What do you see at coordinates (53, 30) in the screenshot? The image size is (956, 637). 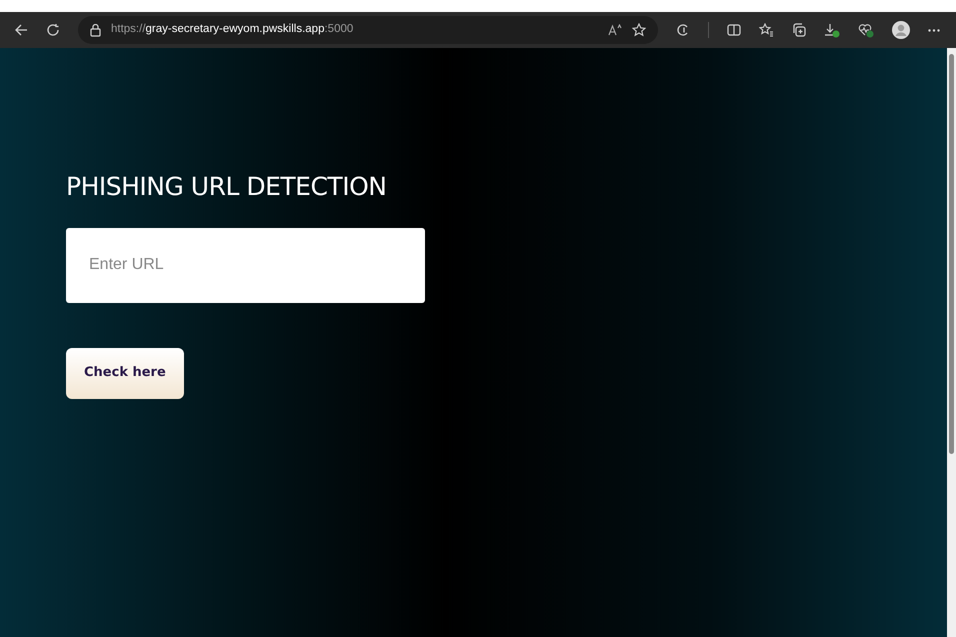 I see `refresh-icon` at bounding box center [53, 30].